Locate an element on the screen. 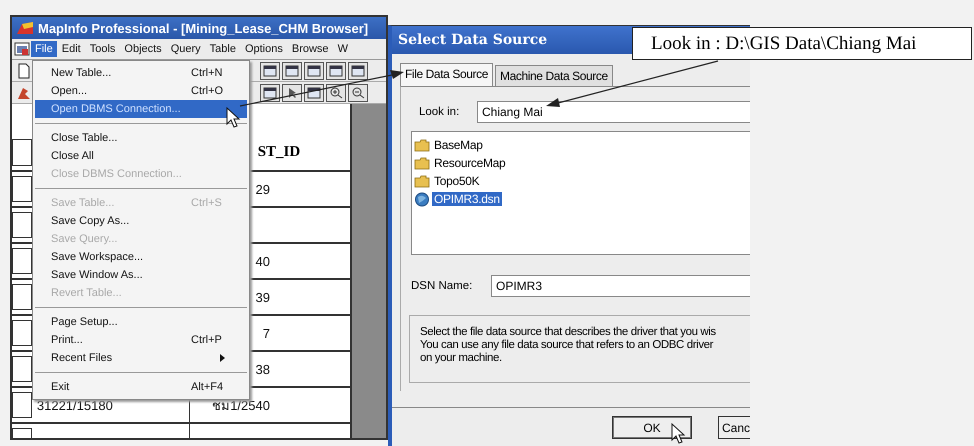 The width and height of the screenshot is (974, 446). tab: File Data Source is located at coordinates (446, 74).